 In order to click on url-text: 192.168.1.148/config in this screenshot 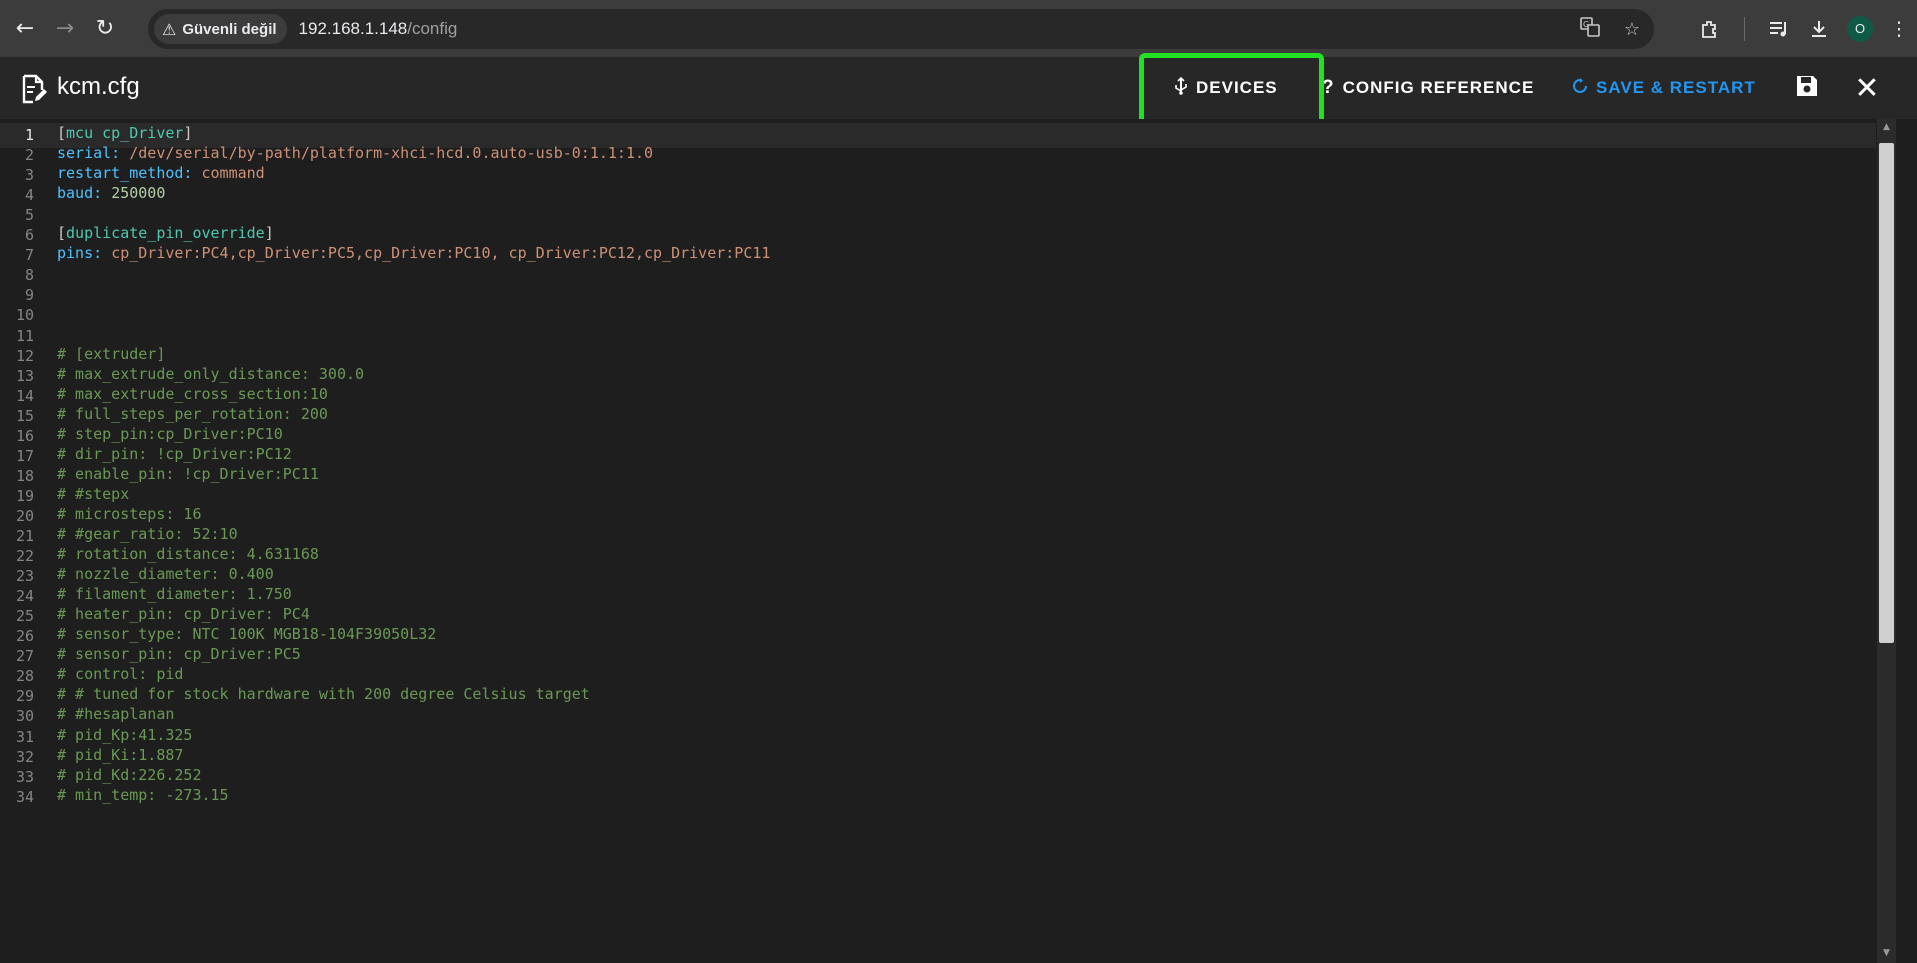, I will do `click(378, 29)`.